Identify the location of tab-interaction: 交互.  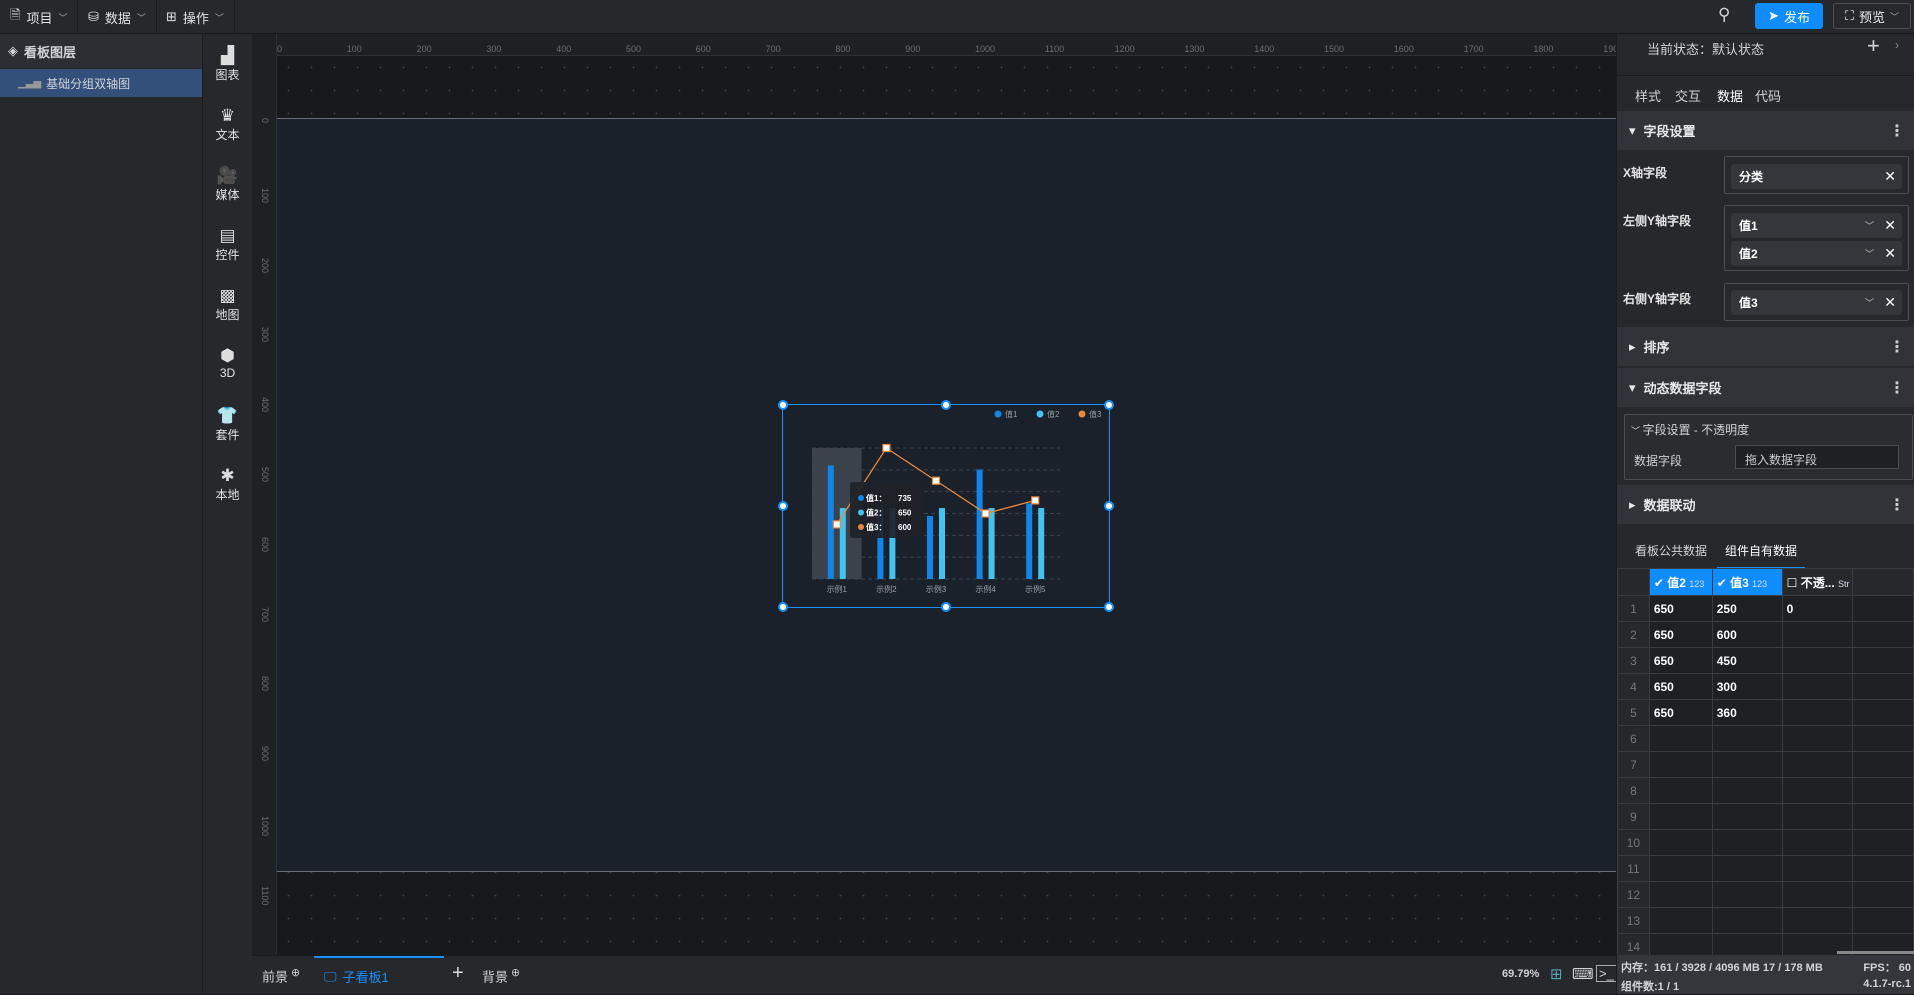
(1688, 95).